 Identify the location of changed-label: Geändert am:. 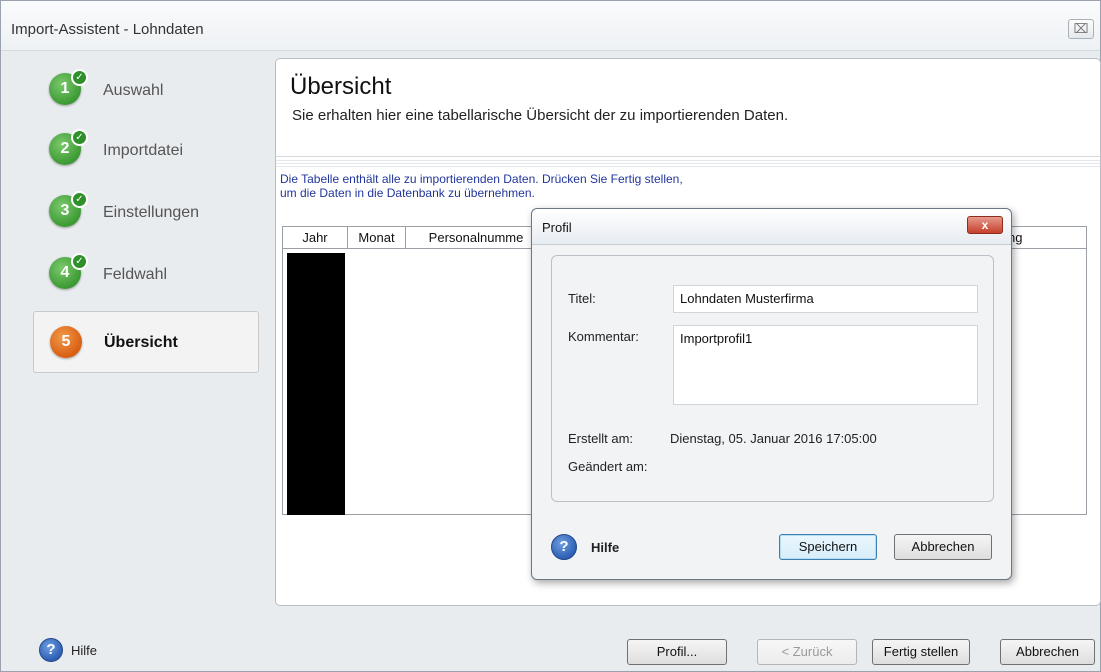
(608, 466).